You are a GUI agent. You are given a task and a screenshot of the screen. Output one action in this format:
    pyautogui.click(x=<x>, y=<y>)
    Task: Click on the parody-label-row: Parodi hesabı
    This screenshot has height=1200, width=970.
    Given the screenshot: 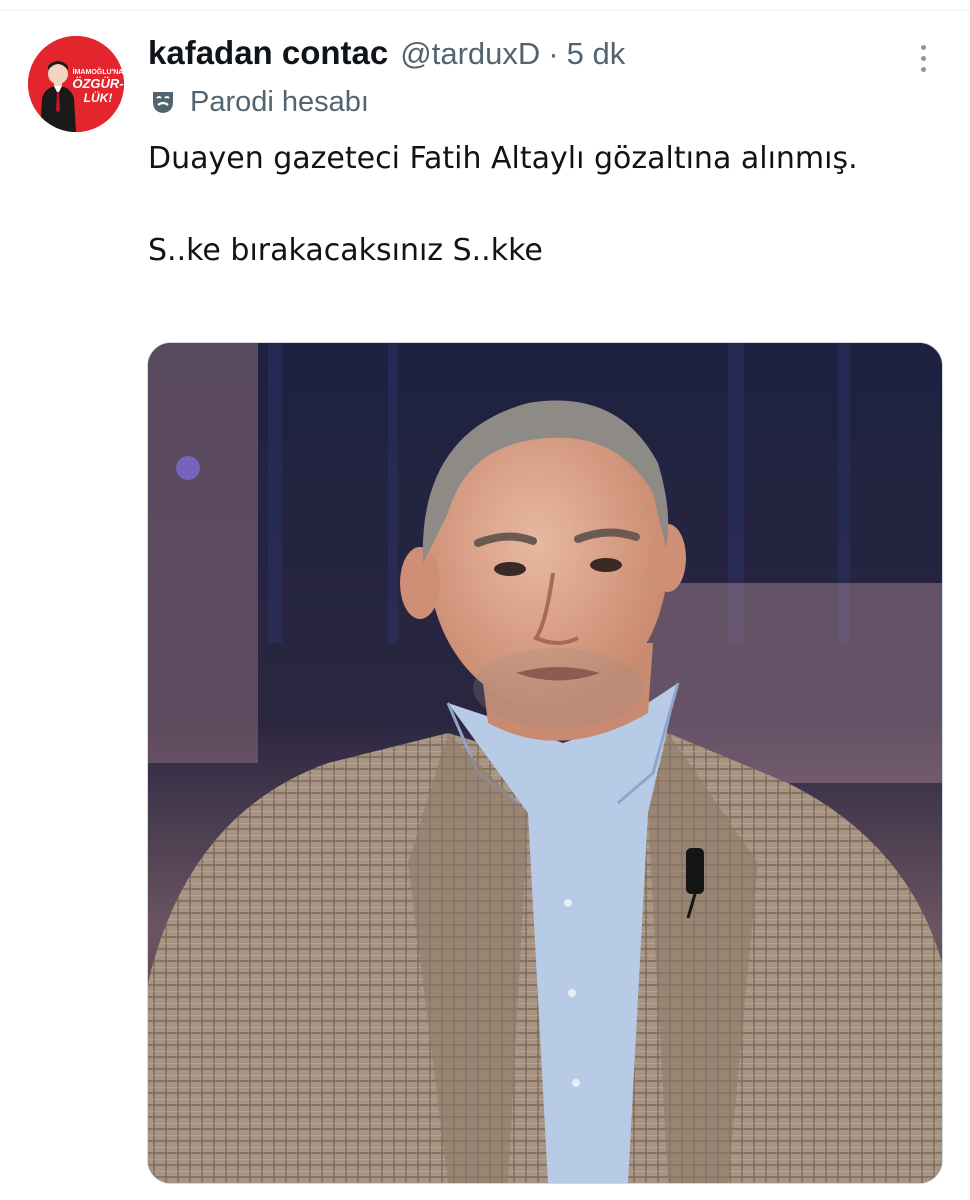 What is the action you would take?
    pyautogui.click(x=259, y=102)
    